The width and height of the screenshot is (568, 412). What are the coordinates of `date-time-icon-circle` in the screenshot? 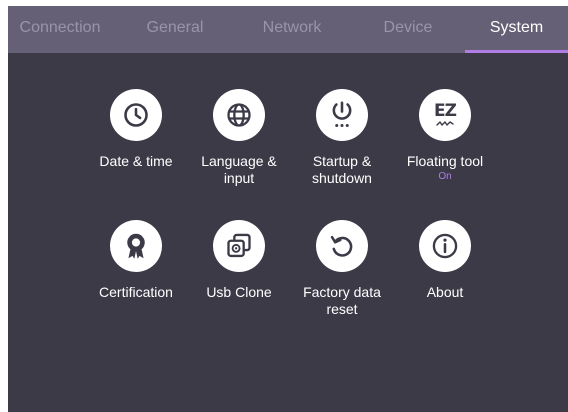 It's located at (136, 115).